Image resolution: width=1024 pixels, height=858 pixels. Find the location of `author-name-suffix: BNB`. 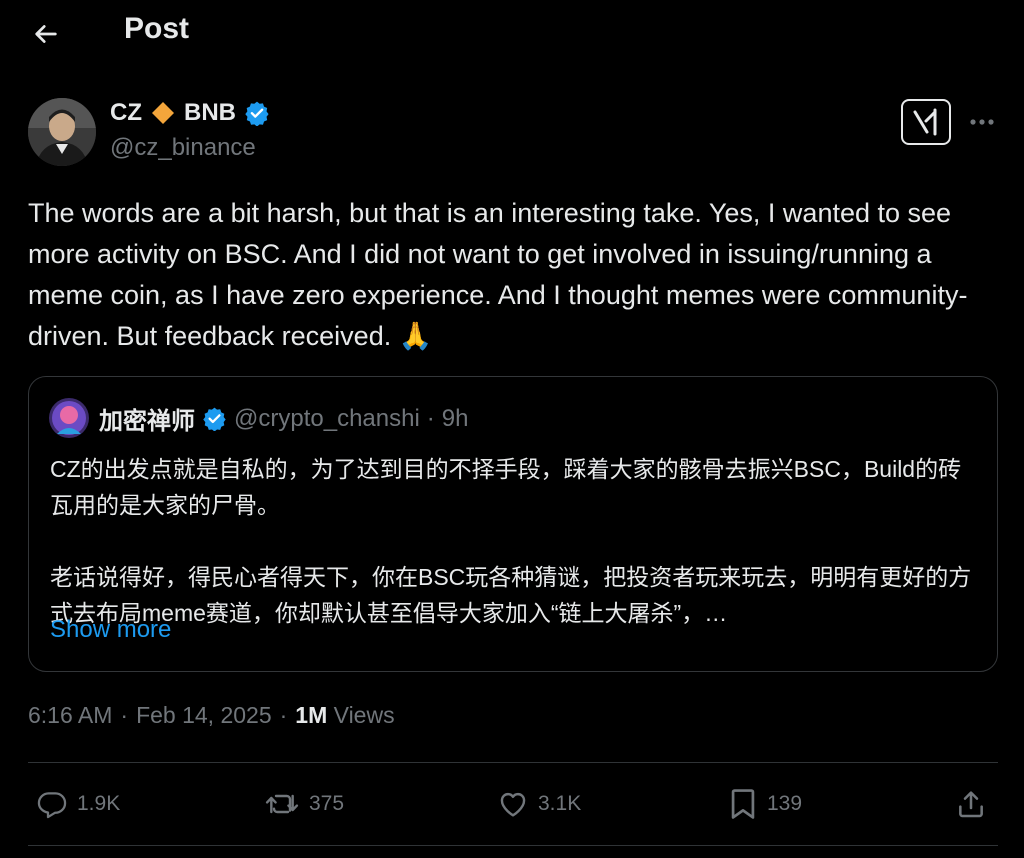

author-name-suffix: BNB is located at coordinates (210, 112).